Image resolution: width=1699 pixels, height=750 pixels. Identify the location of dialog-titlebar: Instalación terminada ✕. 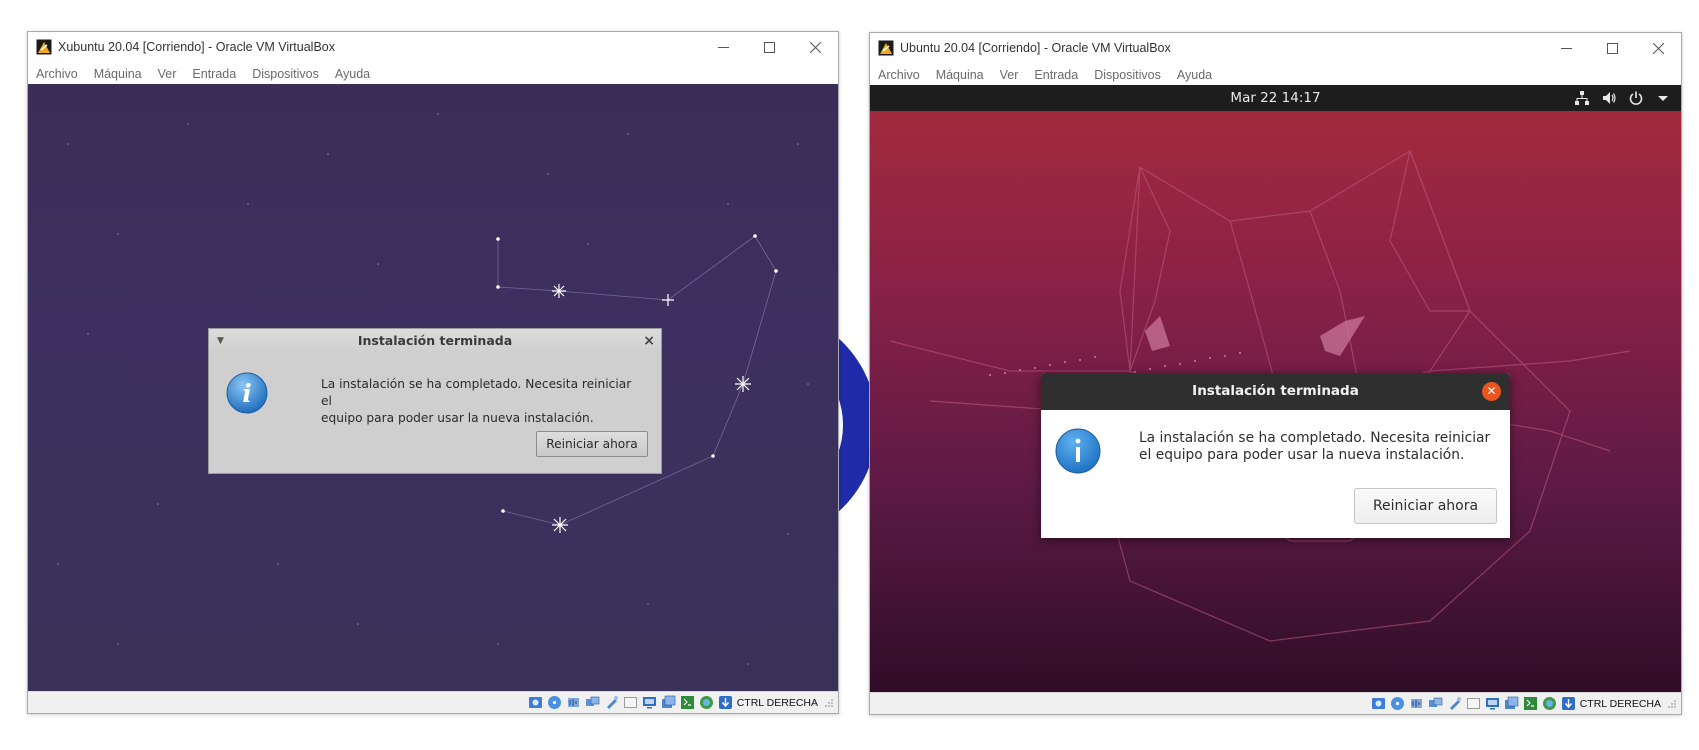
(1275, 391).